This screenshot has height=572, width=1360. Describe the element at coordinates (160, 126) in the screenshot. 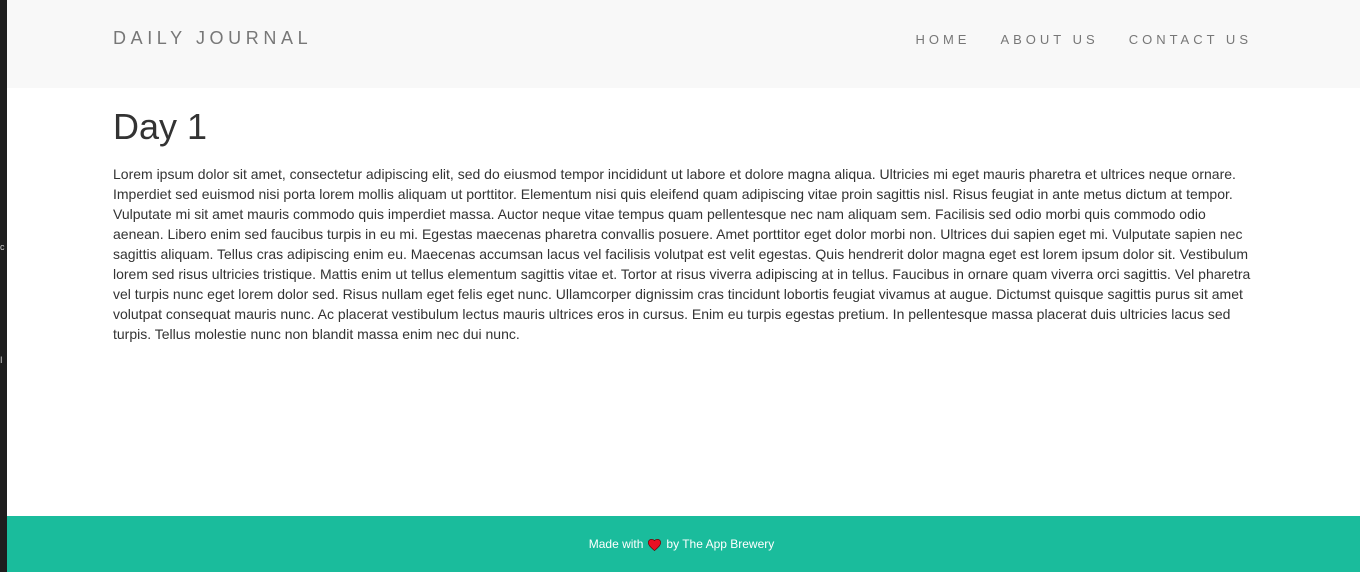

I see `post-title: Day 1` at that location.